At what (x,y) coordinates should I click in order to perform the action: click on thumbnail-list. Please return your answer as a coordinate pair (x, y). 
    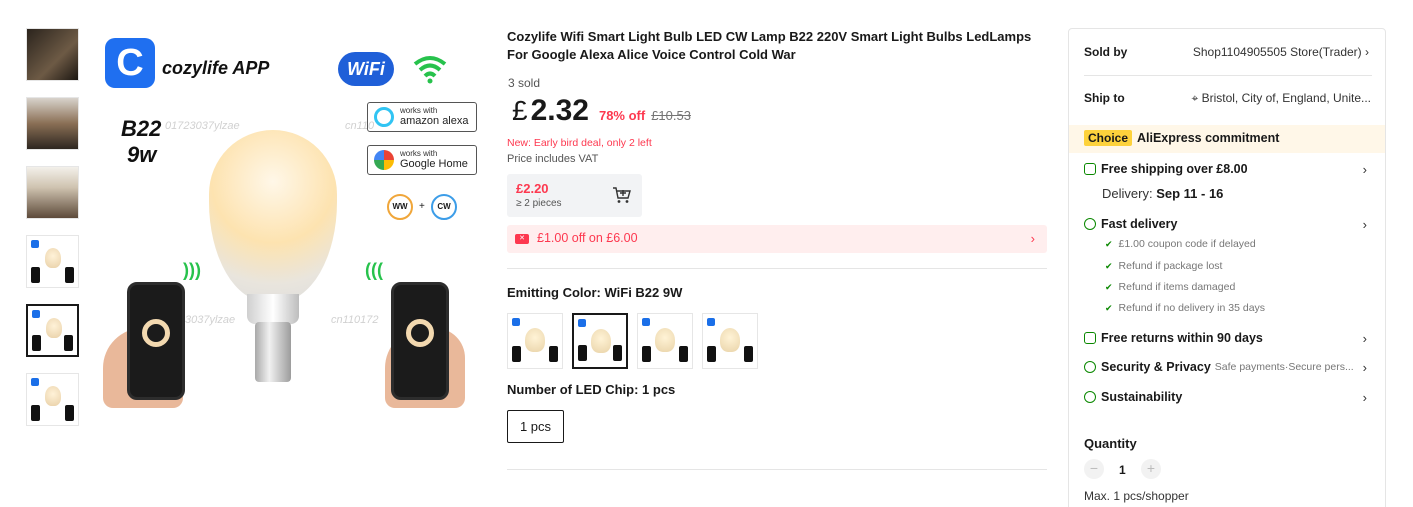
    Looking at the image, I should click on (53, 235).